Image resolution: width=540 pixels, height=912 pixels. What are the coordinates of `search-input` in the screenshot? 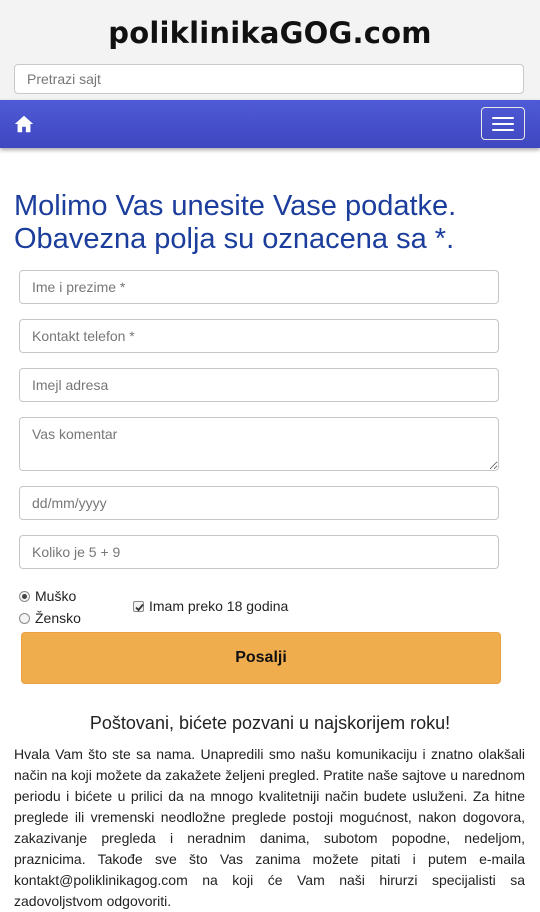 It's located at (269, 79).